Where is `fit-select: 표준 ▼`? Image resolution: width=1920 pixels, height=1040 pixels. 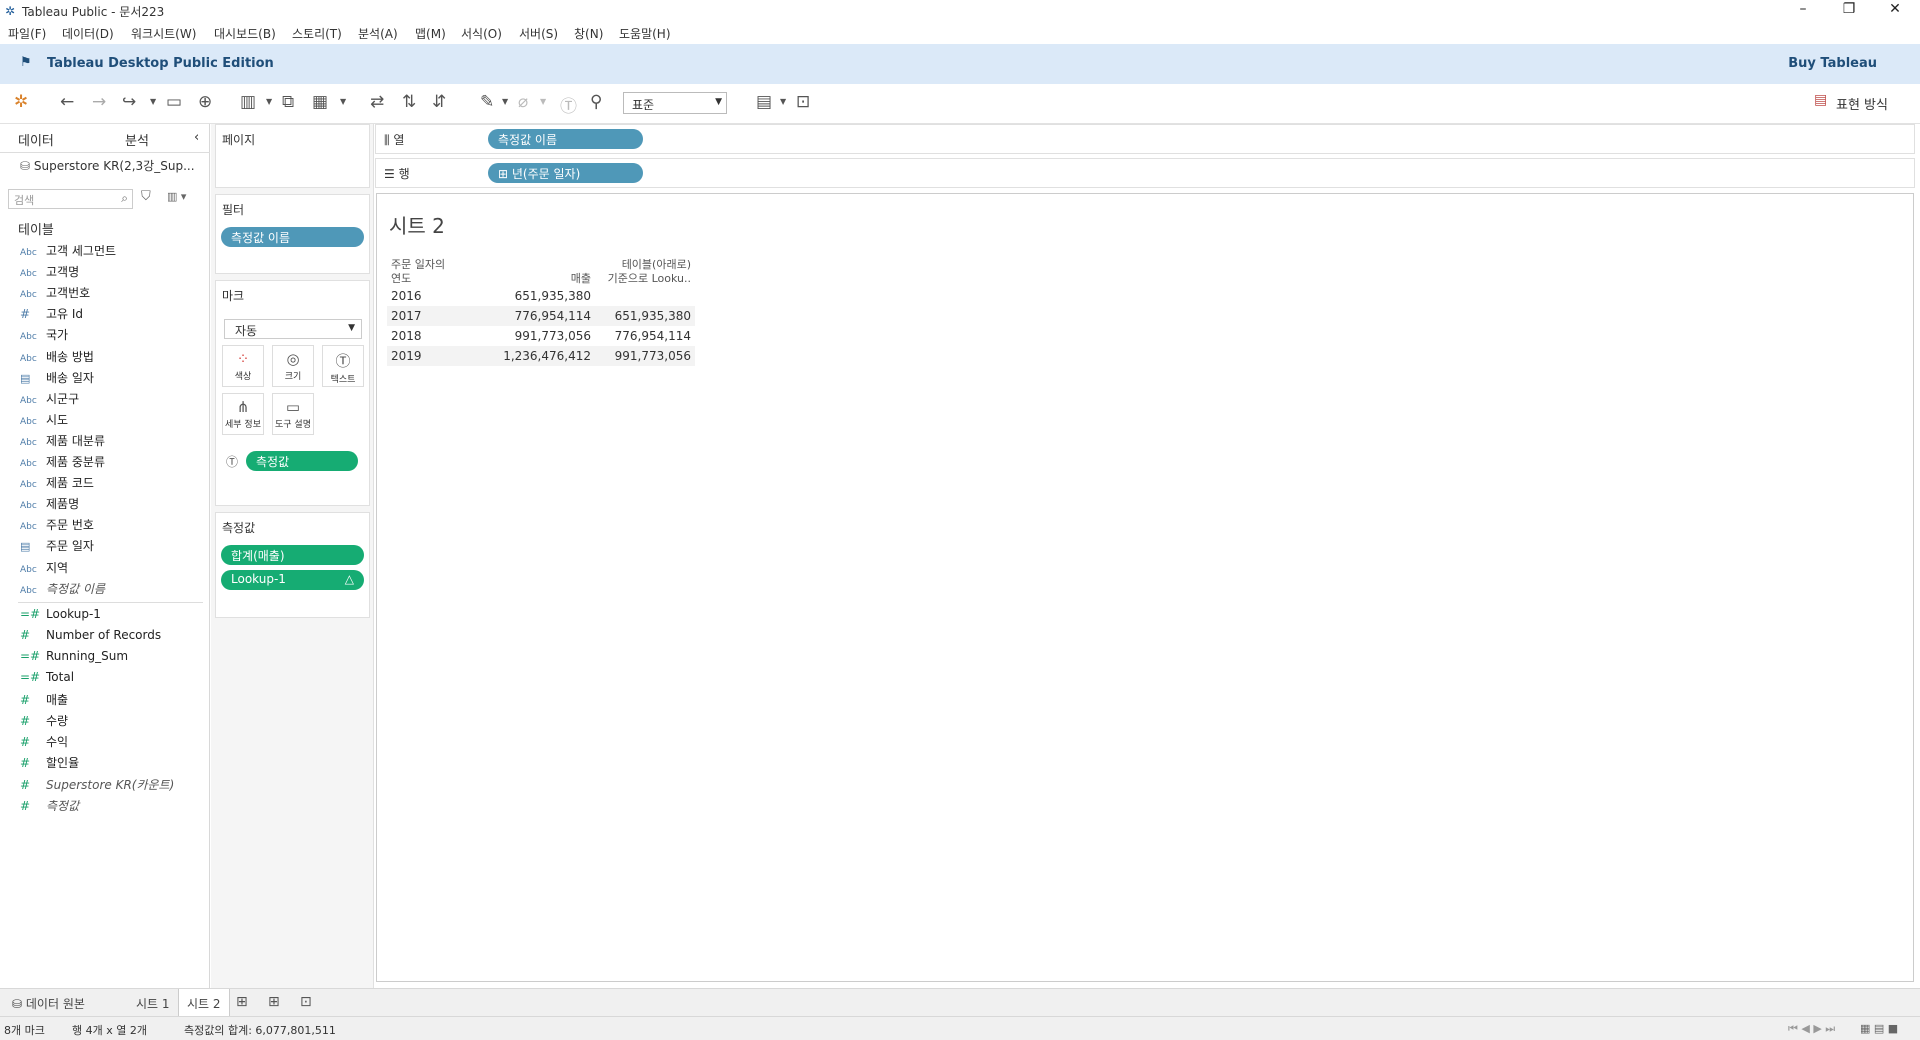 fit-select: 표준 ▼ is located at coordinates (675, 103).